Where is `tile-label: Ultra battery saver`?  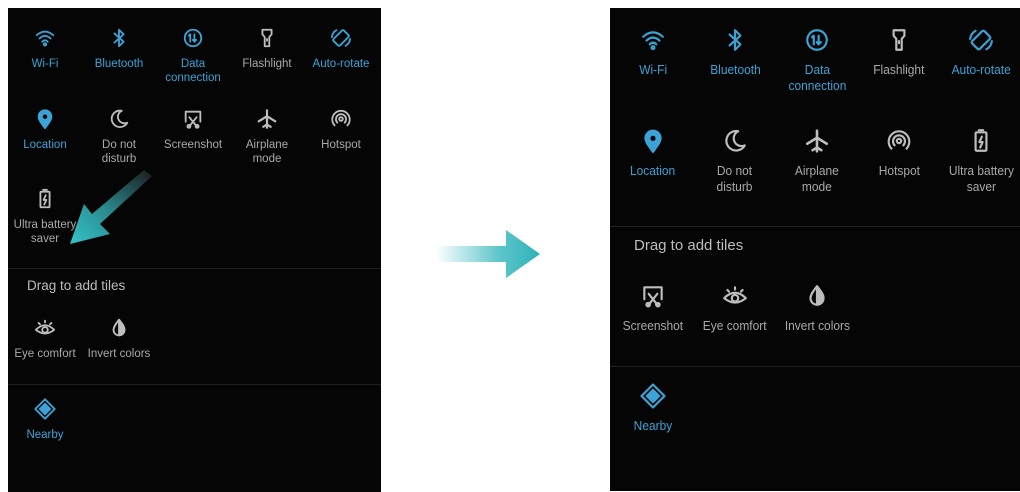 tile-label: Ultra battery saver is located at coordinates (981, 179).